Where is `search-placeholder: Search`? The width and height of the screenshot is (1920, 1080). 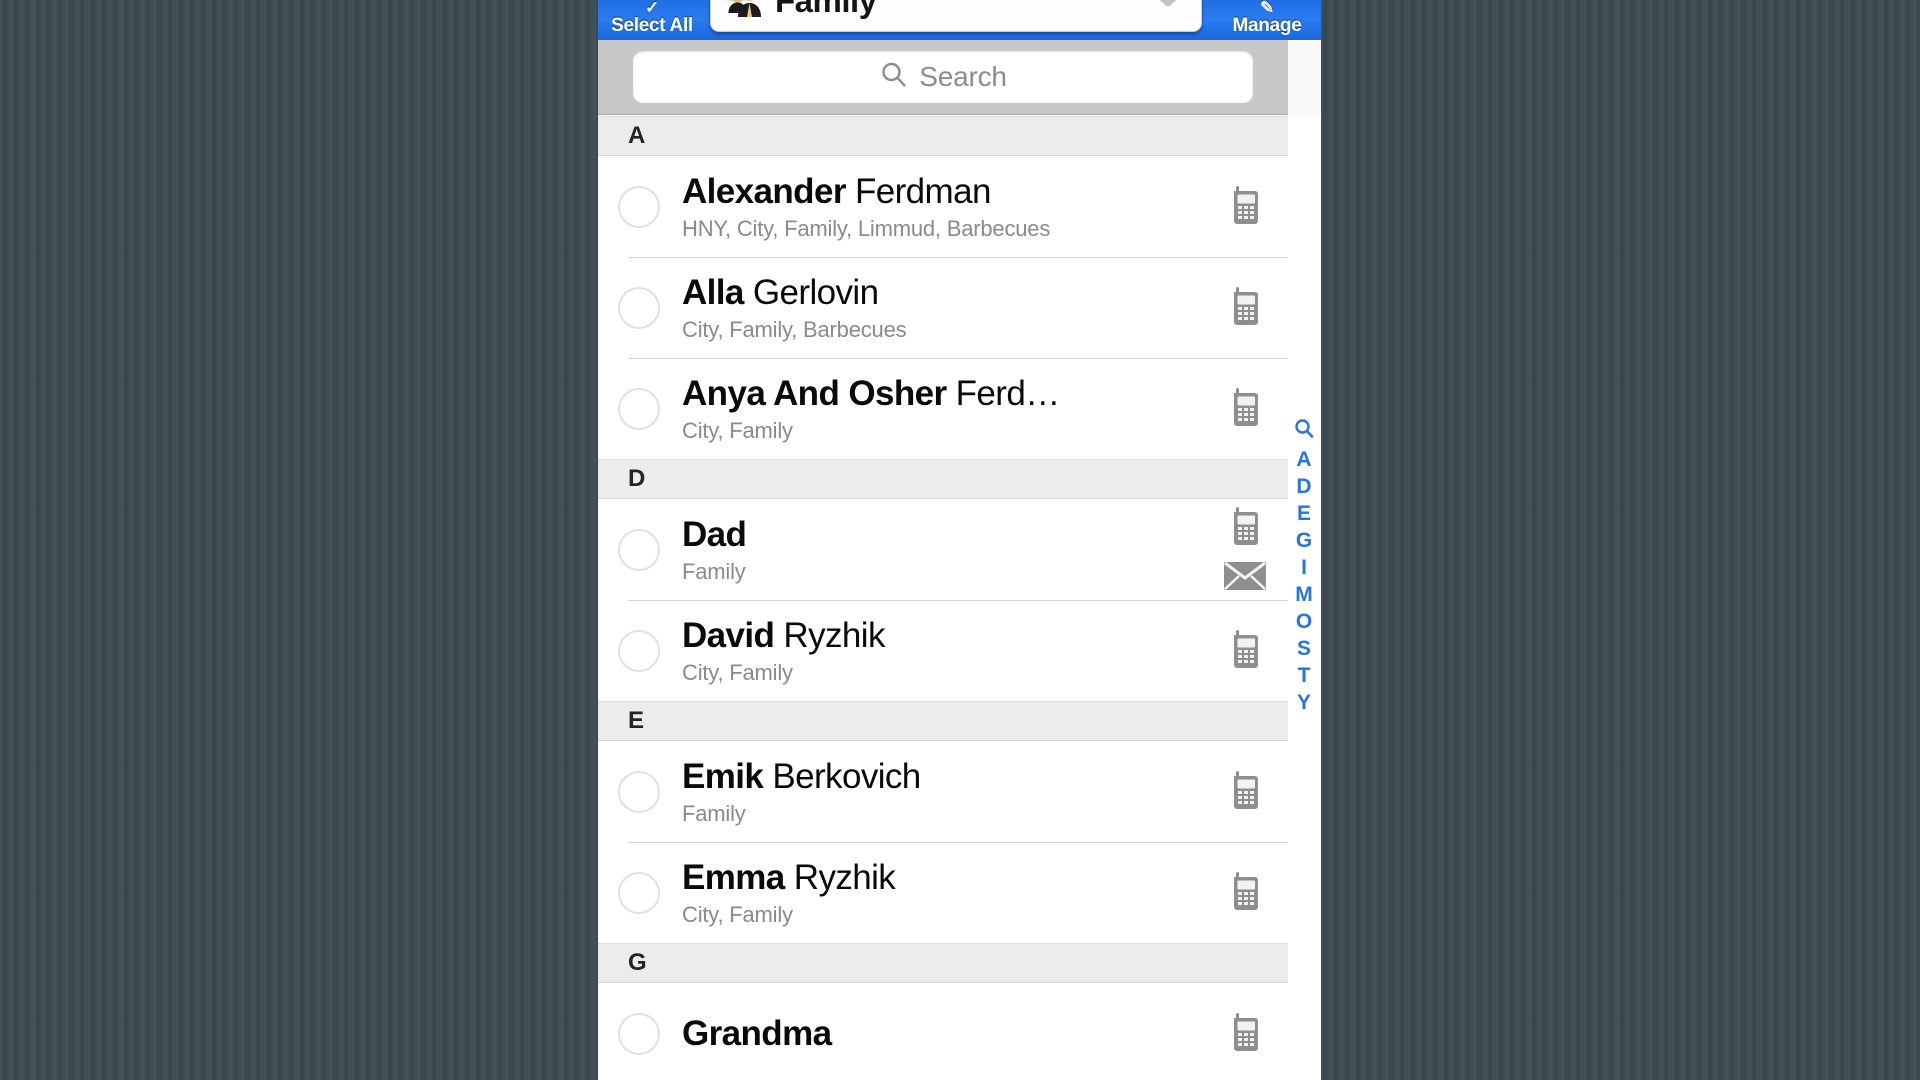
search-placeholder: Search is located at coordinates (963, 76).